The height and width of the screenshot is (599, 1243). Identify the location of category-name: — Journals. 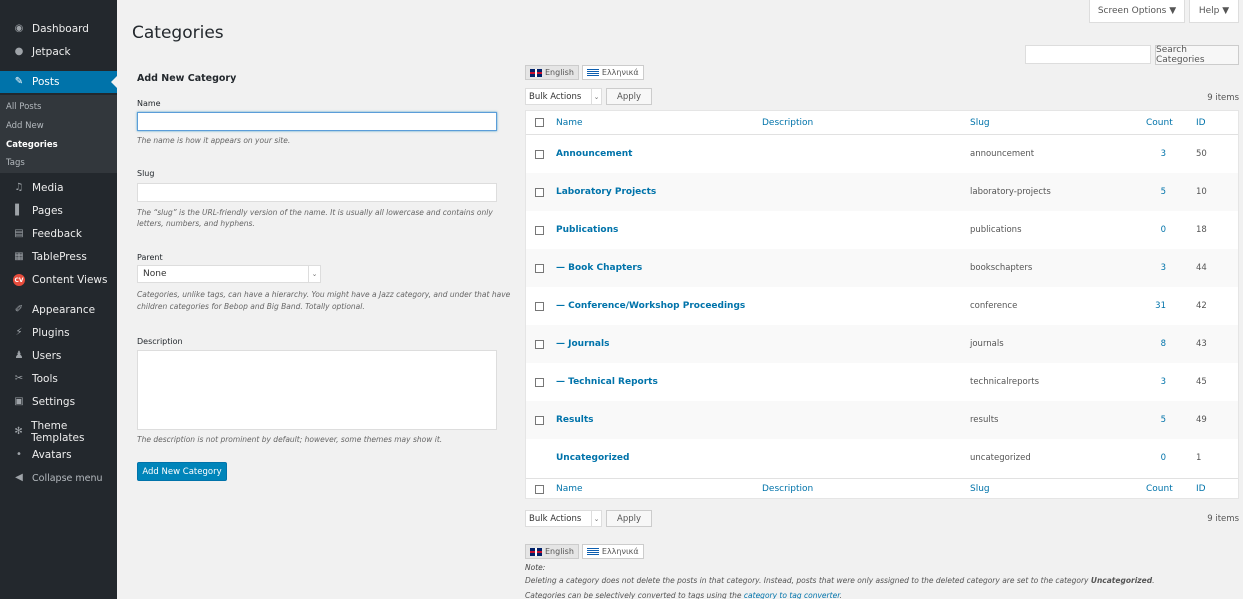
(582, 344).